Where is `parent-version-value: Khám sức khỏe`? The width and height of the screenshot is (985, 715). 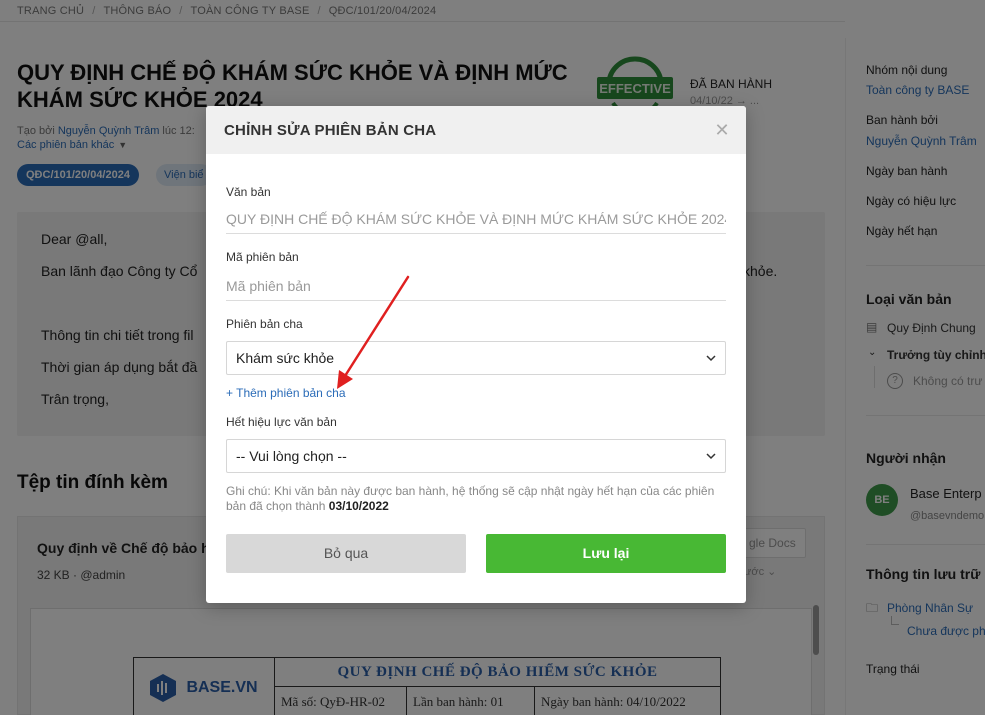 parent-version-value: Khám sức khỏe is located at coordinates (285, 358).